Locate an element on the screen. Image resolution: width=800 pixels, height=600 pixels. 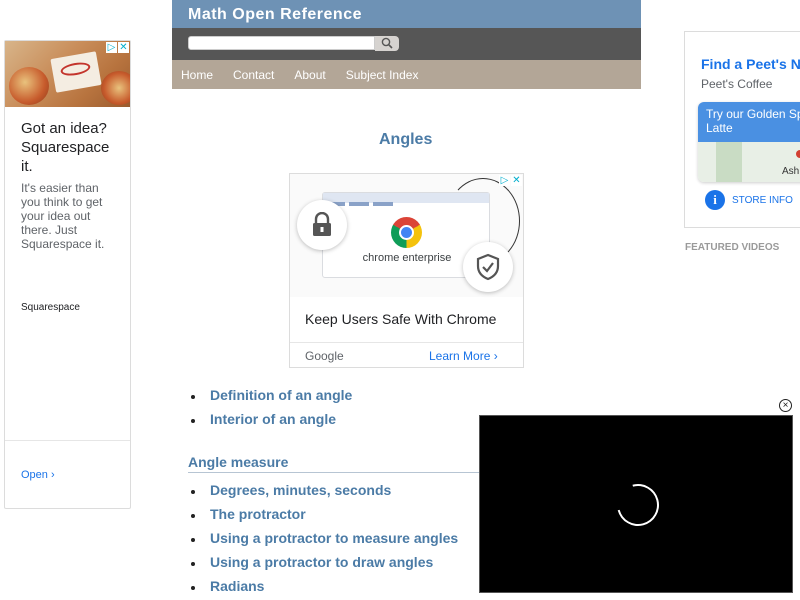
list-item-link: Using a protractor to draw angles is located at coordinates (324, 566).